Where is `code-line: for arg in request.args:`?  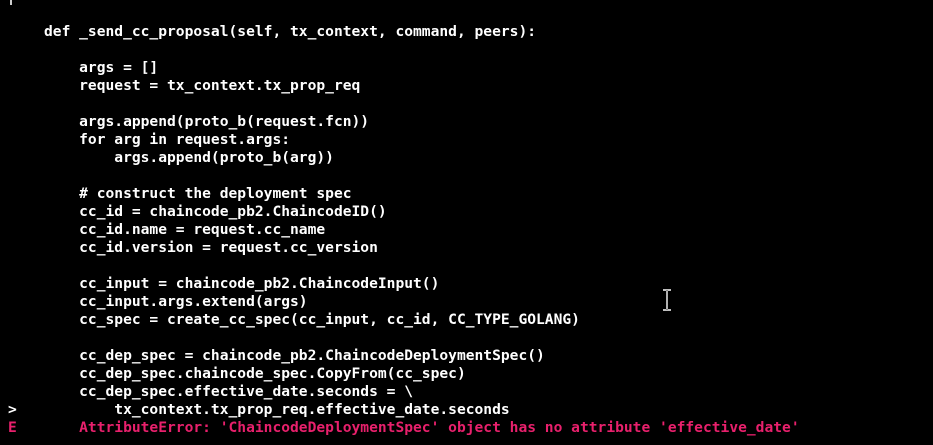 code-line: for arg in request.args: is located at coordinates (149, 140).